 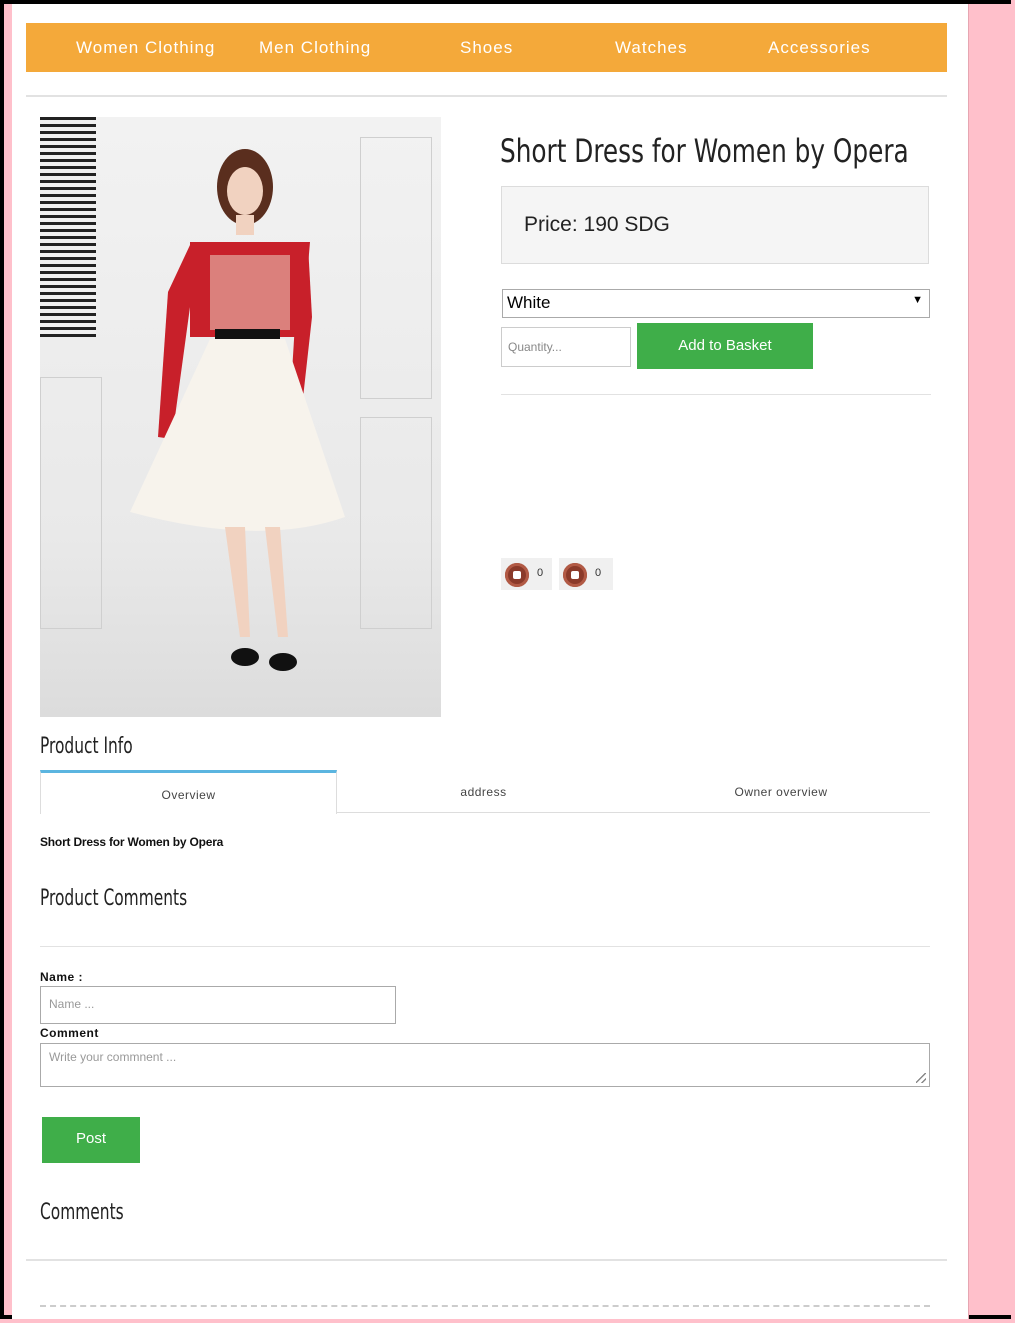 I want to click on dislike-count: 0, so click(x=598, y=573).